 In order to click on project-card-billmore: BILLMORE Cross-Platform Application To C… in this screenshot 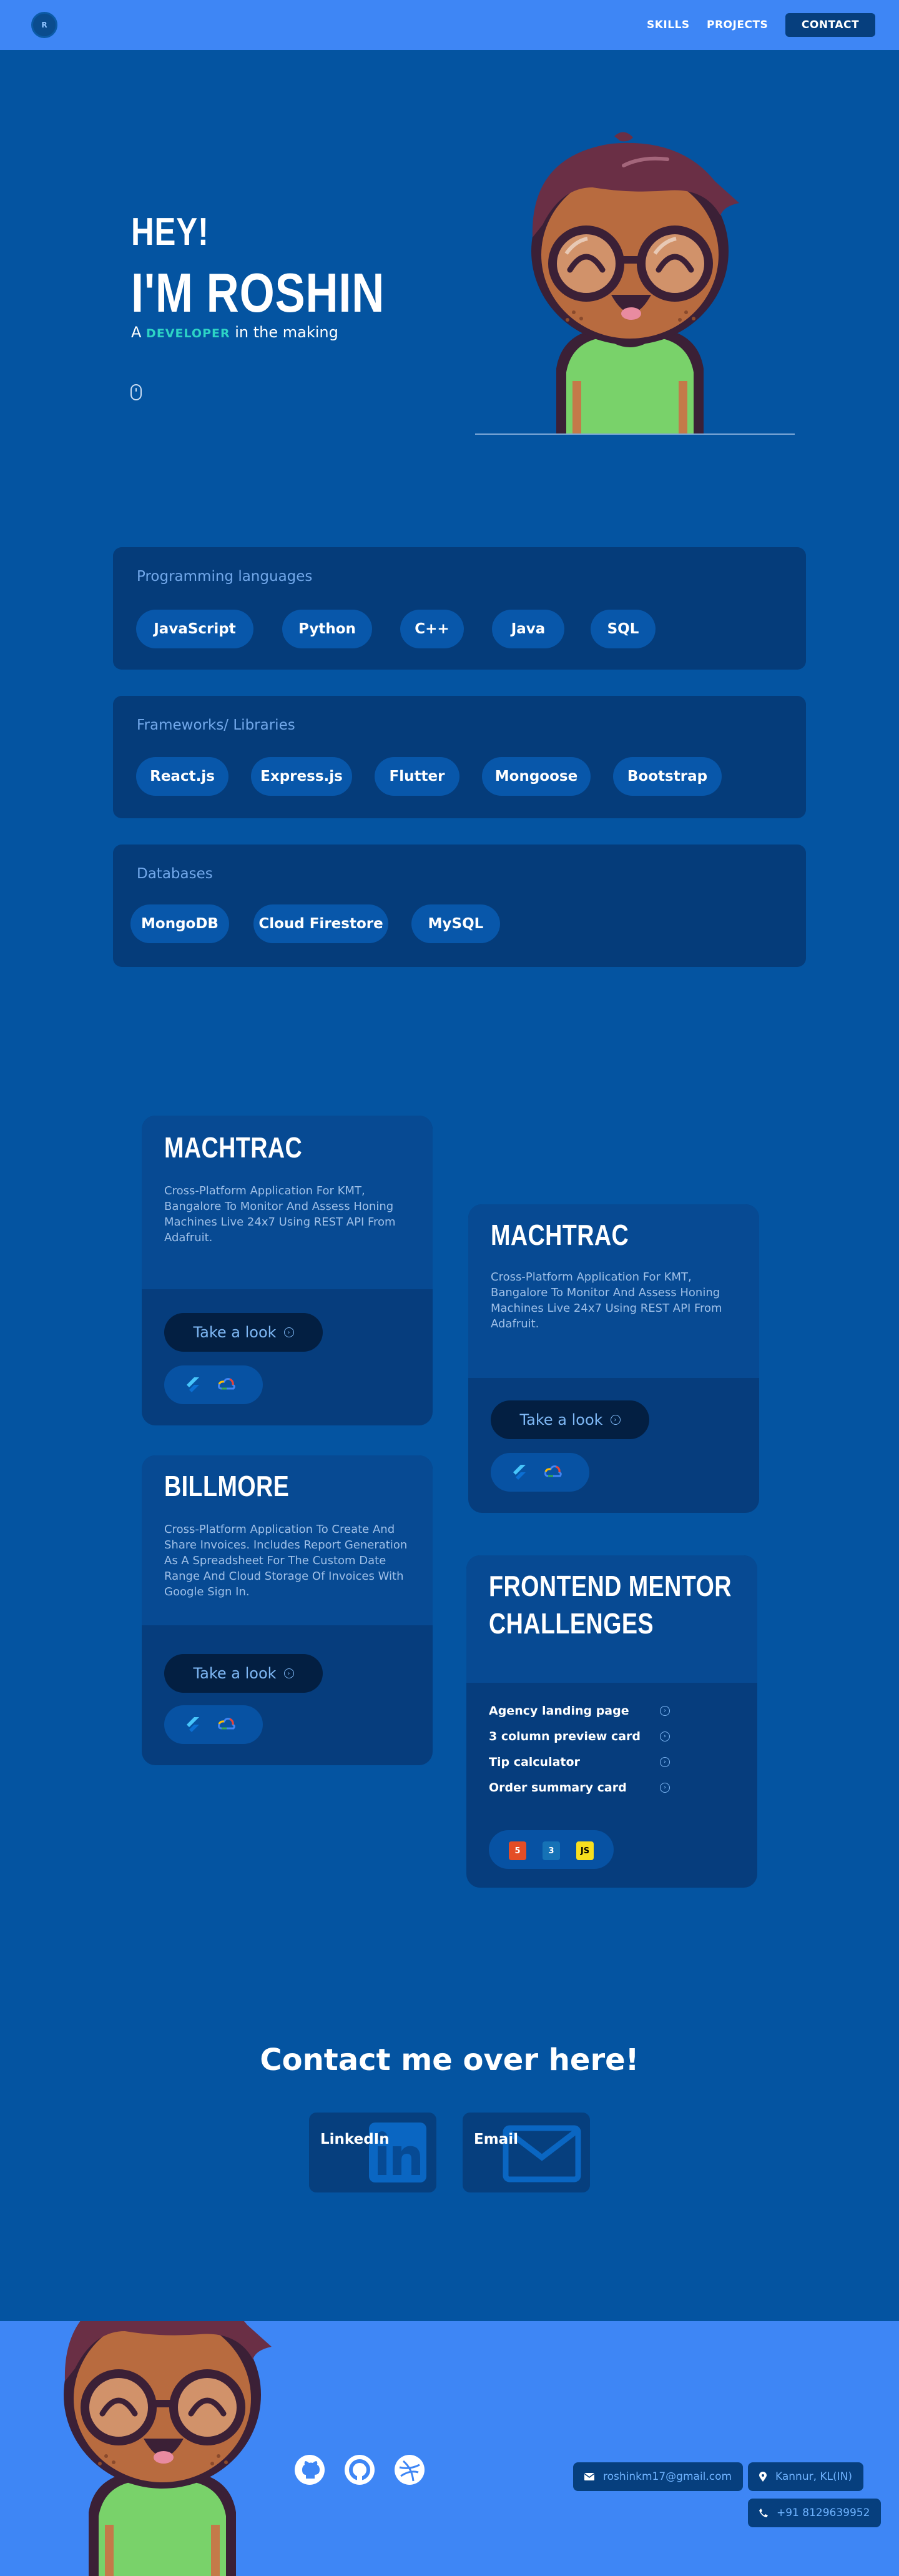, I will do `click(287, 1610)`.